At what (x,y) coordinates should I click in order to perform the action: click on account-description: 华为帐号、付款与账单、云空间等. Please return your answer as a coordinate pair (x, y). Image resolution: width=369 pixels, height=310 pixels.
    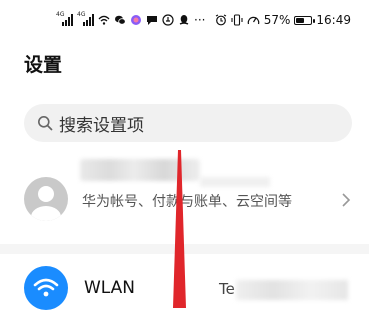
    Looking at the image, I should click on (187, 202).